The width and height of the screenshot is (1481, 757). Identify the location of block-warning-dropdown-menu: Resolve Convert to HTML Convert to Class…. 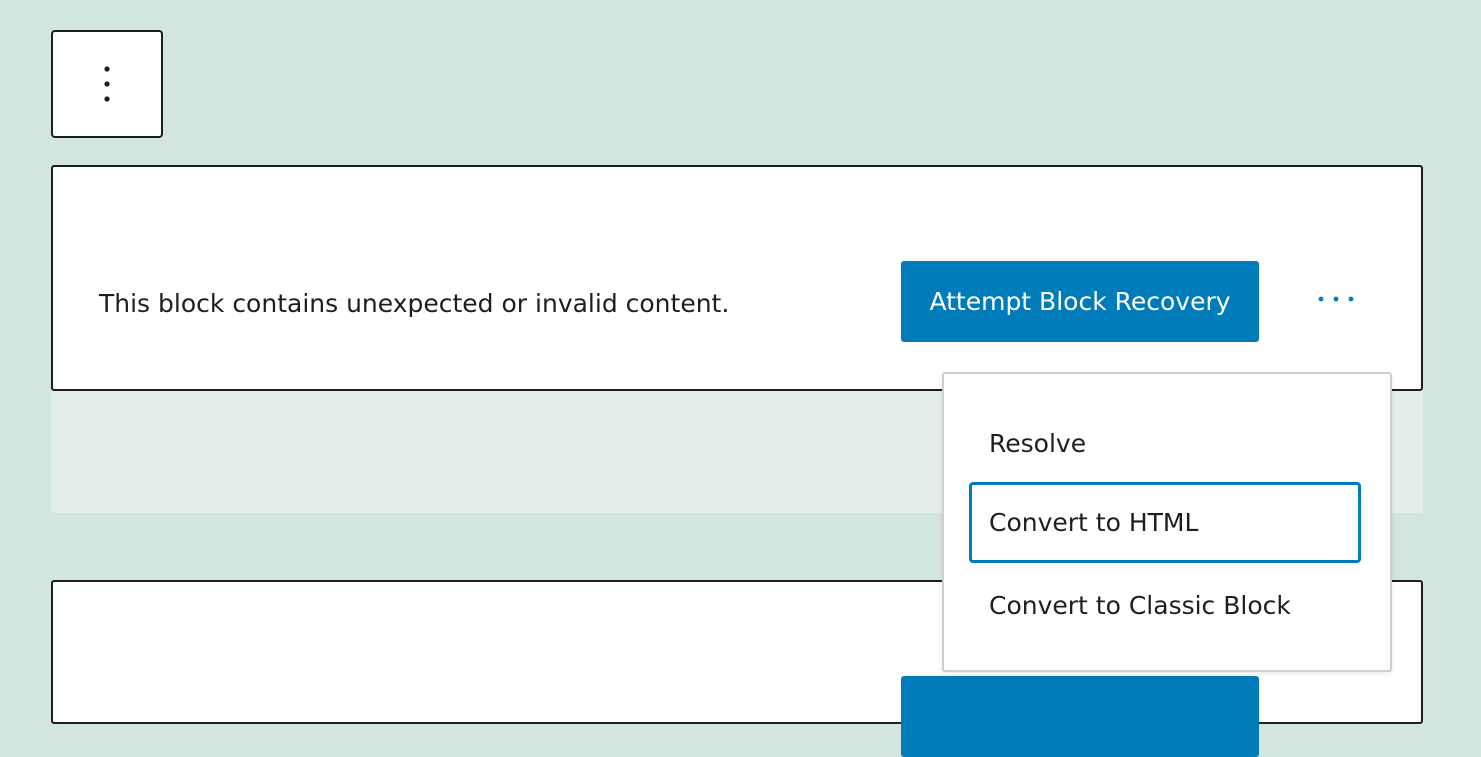
(1167, 522).